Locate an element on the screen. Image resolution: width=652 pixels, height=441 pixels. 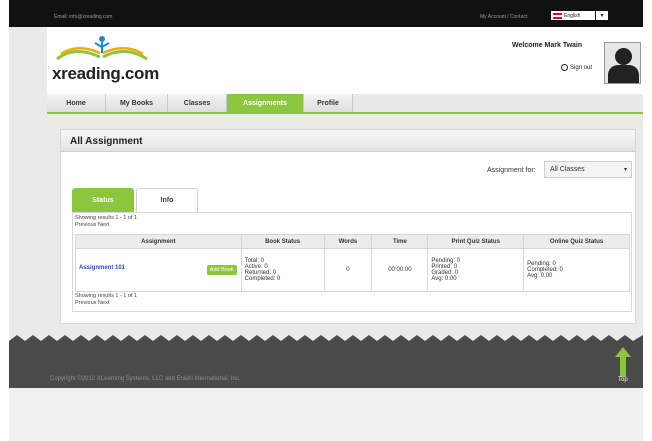
tab-home: Home is located at coordinates (76, 103).